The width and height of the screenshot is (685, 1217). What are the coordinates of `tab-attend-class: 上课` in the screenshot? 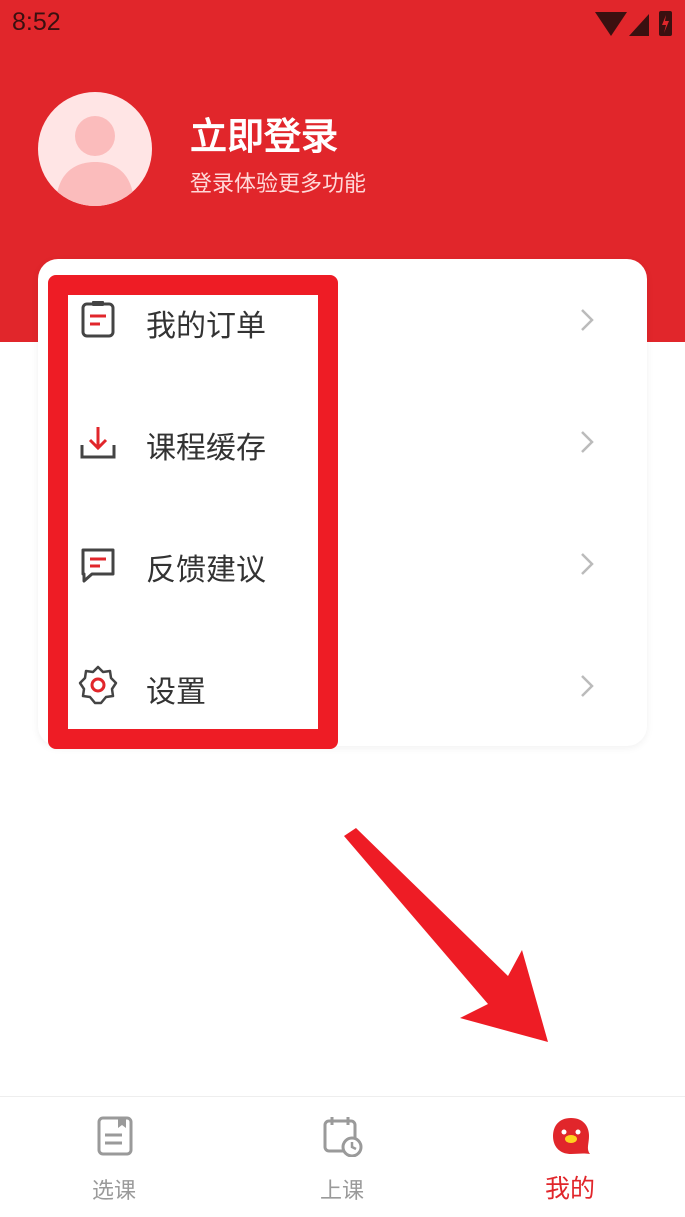 It's located at (342, 1157).